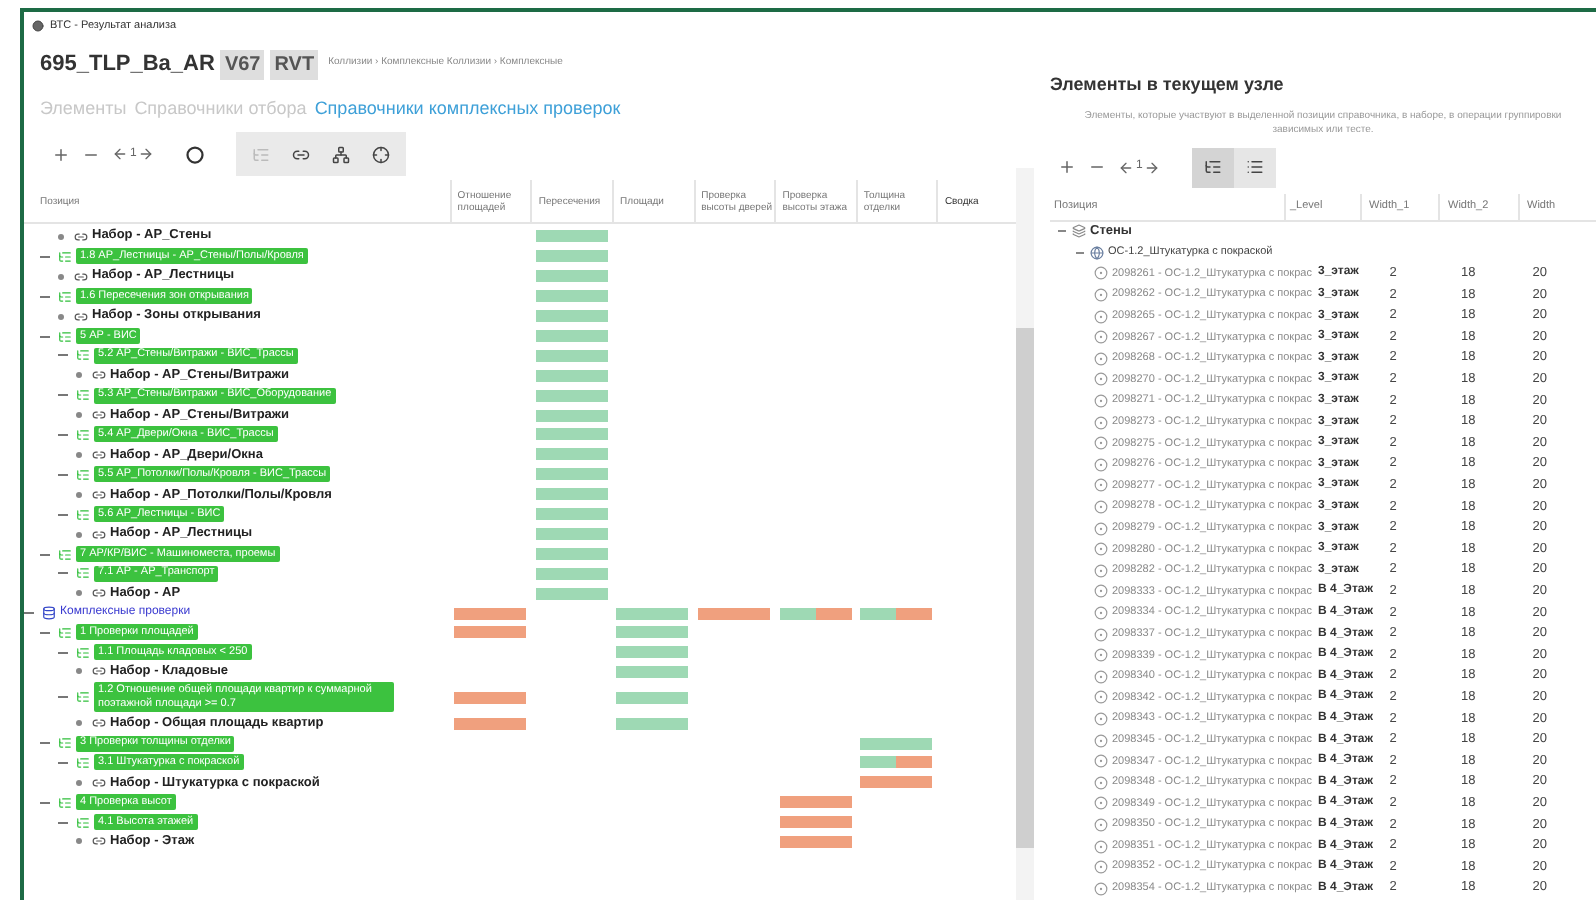 Image resolution: width=1596 pixels, height=900 pixels. Describe the element at coordinates (1097, 252) in the screenshot. I see `globe-icon` at that location.